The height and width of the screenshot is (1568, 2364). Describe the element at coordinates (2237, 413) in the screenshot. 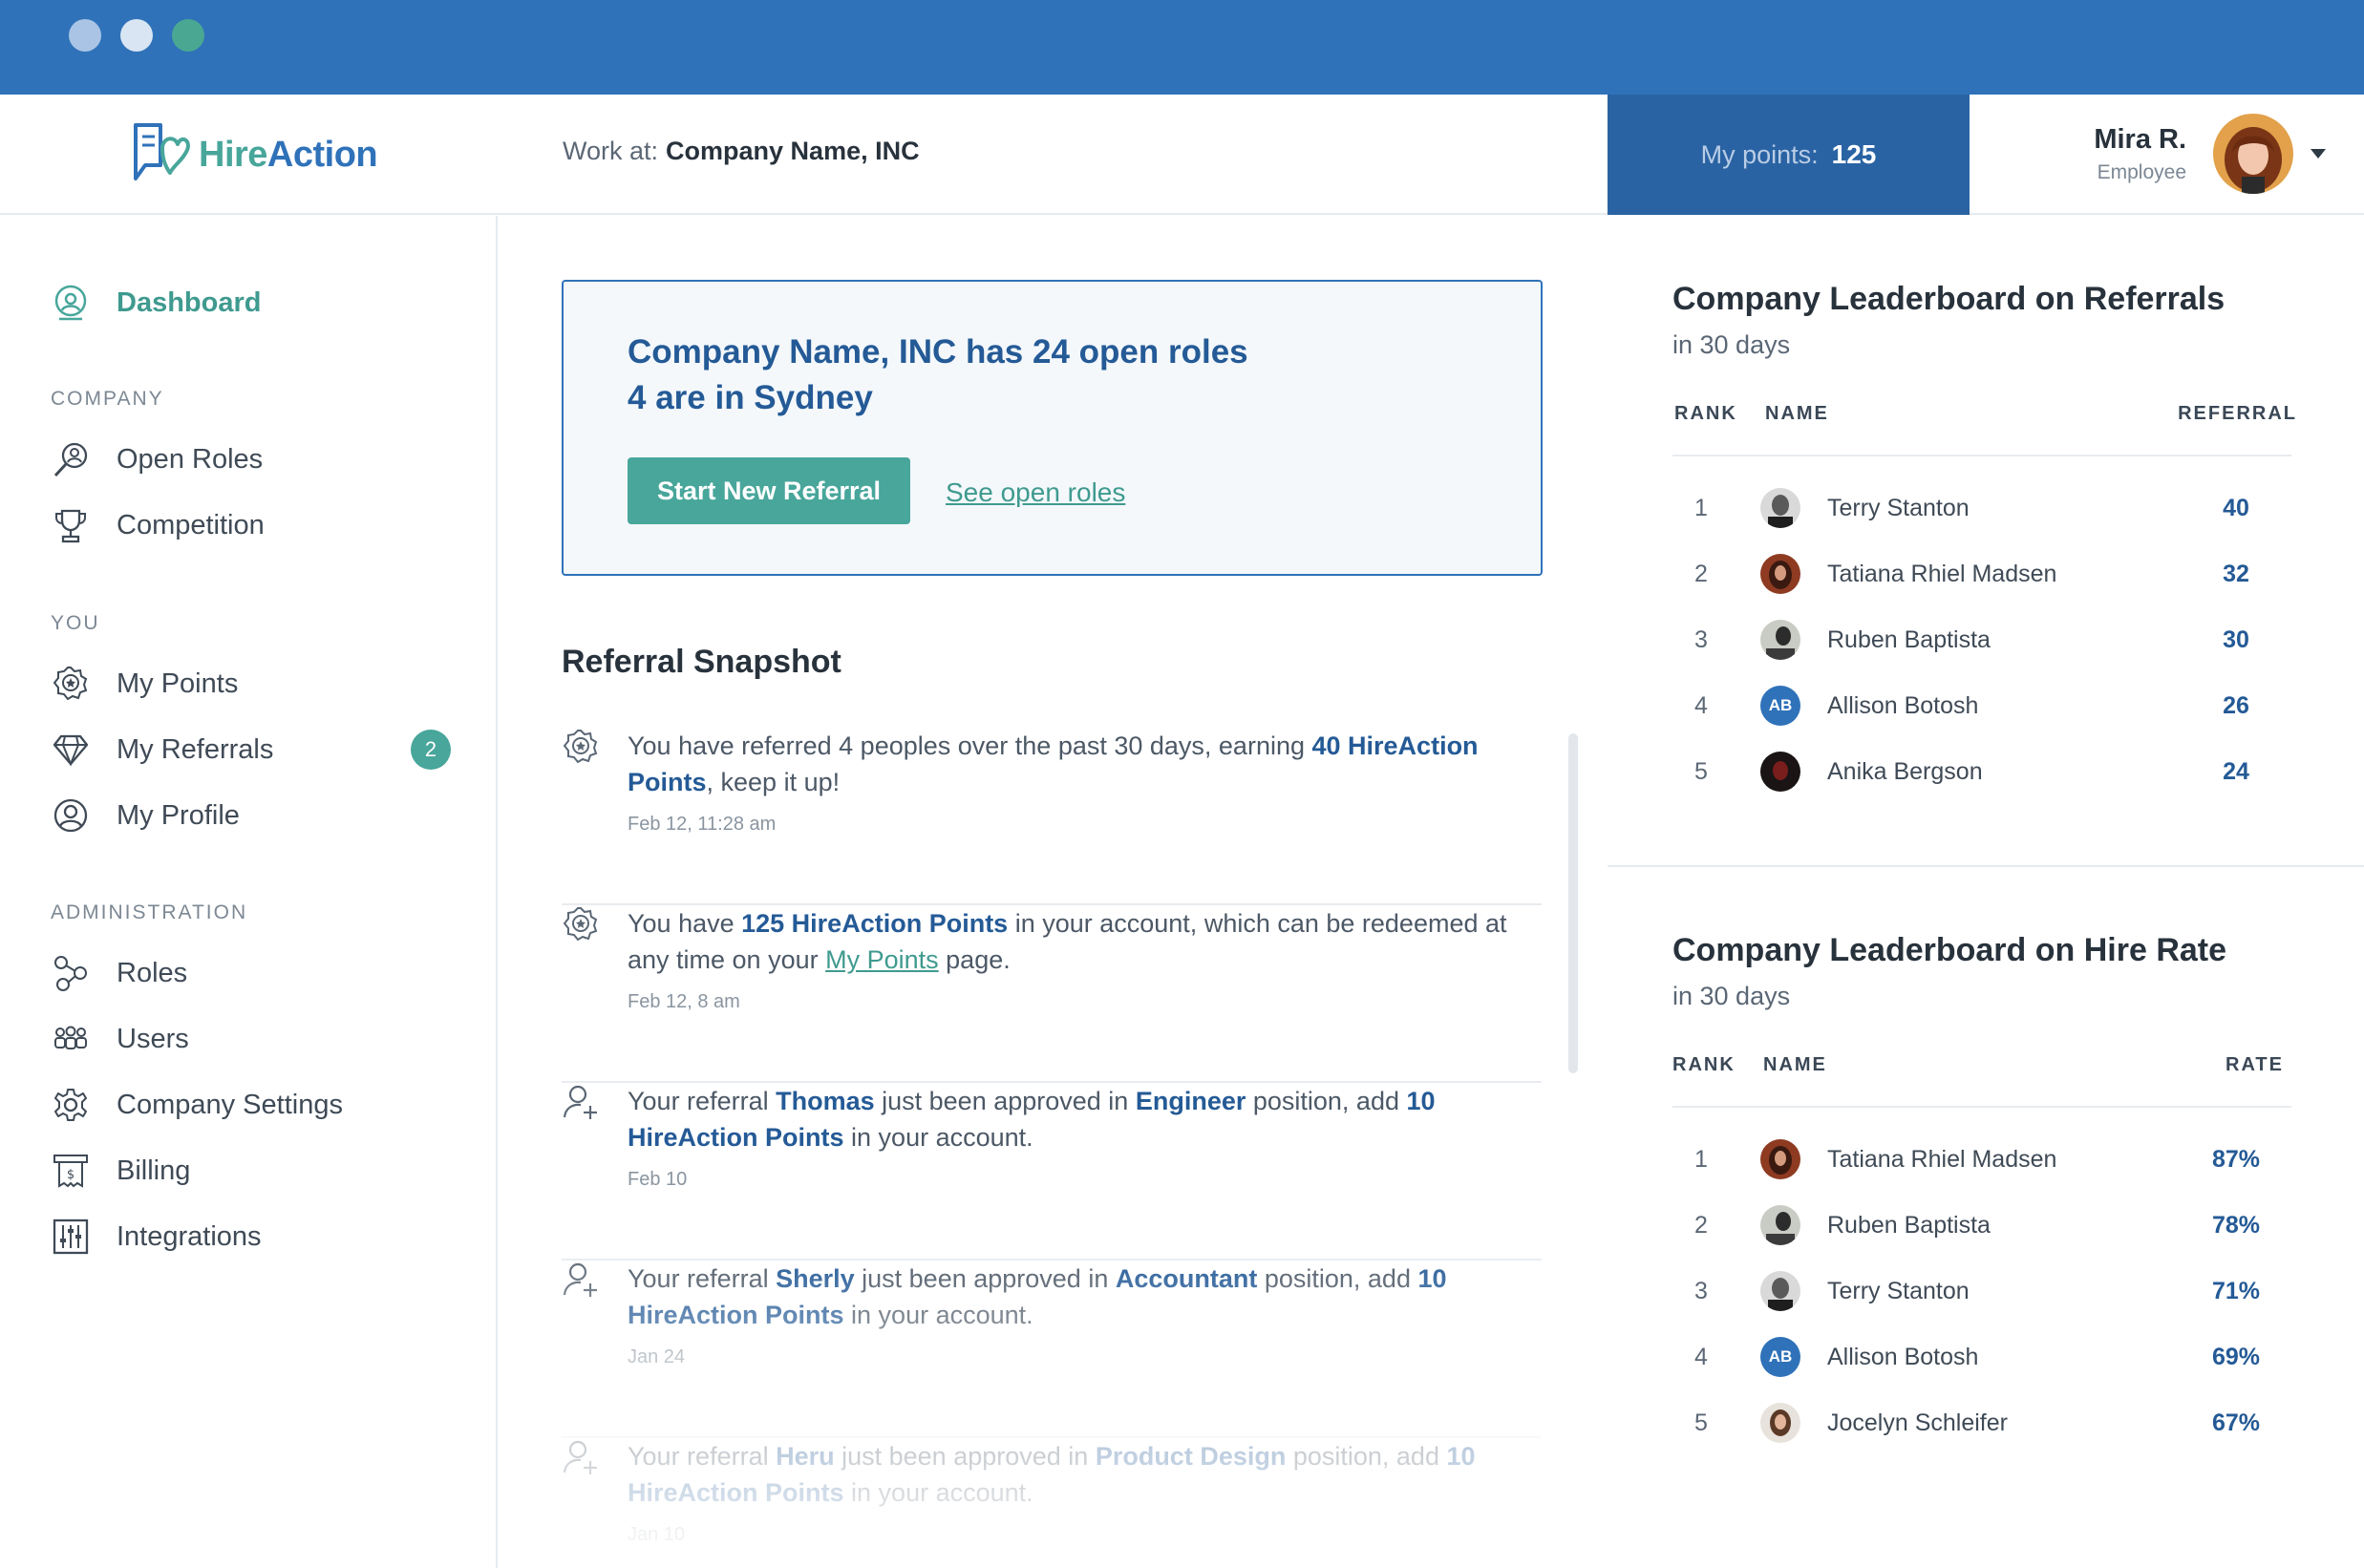

I see `col-value: REFERRAL` at that location.